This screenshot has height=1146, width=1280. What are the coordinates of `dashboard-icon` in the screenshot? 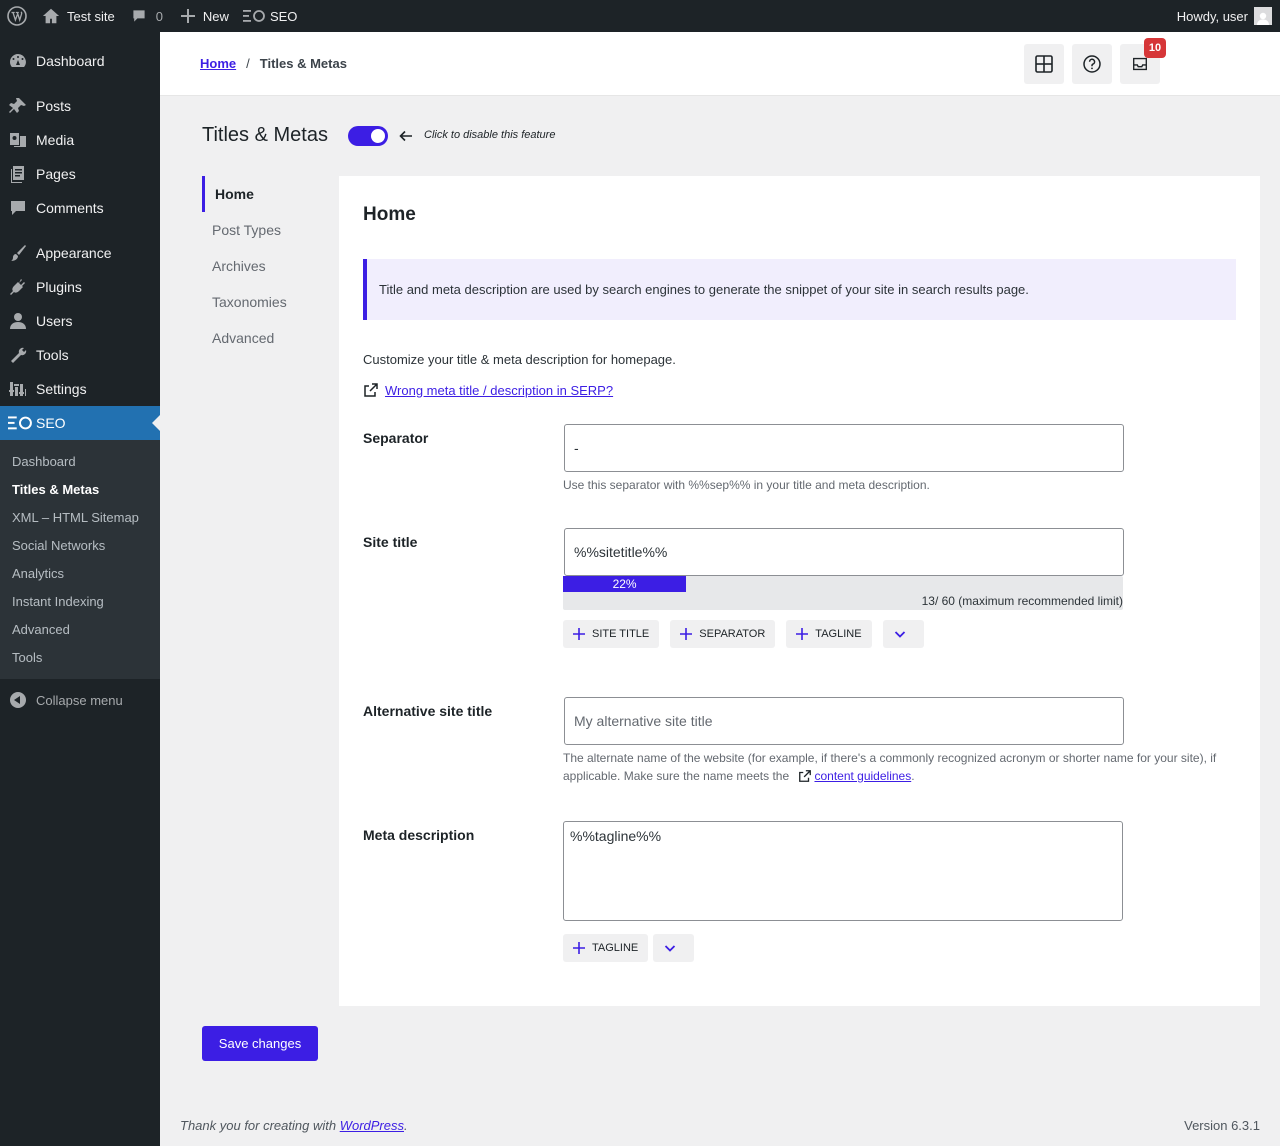 It's located at (18, 60).